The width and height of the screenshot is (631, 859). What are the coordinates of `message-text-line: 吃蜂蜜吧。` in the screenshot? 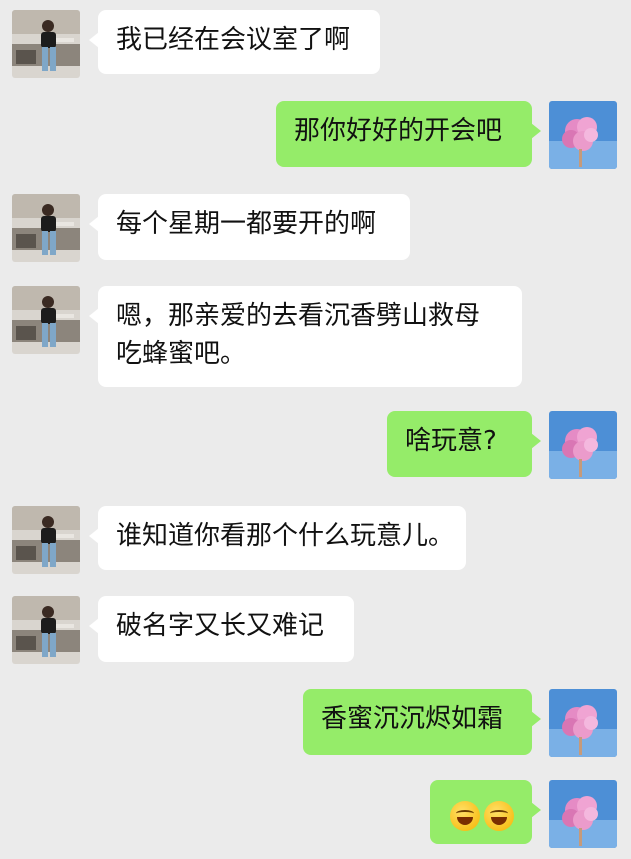 It's located at (181, 354).